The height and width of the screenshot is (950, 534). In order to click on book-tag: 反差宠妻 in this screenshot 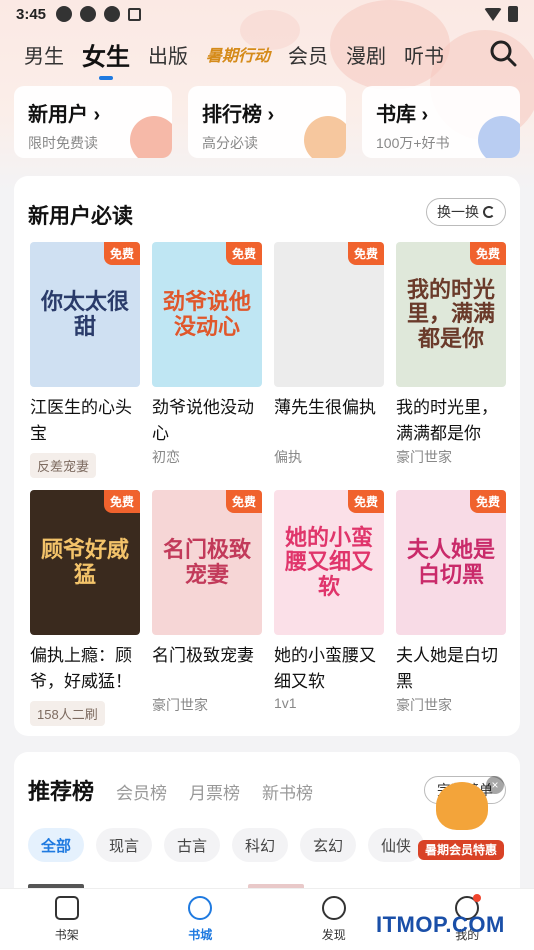, I will do `click(63, 465)`.